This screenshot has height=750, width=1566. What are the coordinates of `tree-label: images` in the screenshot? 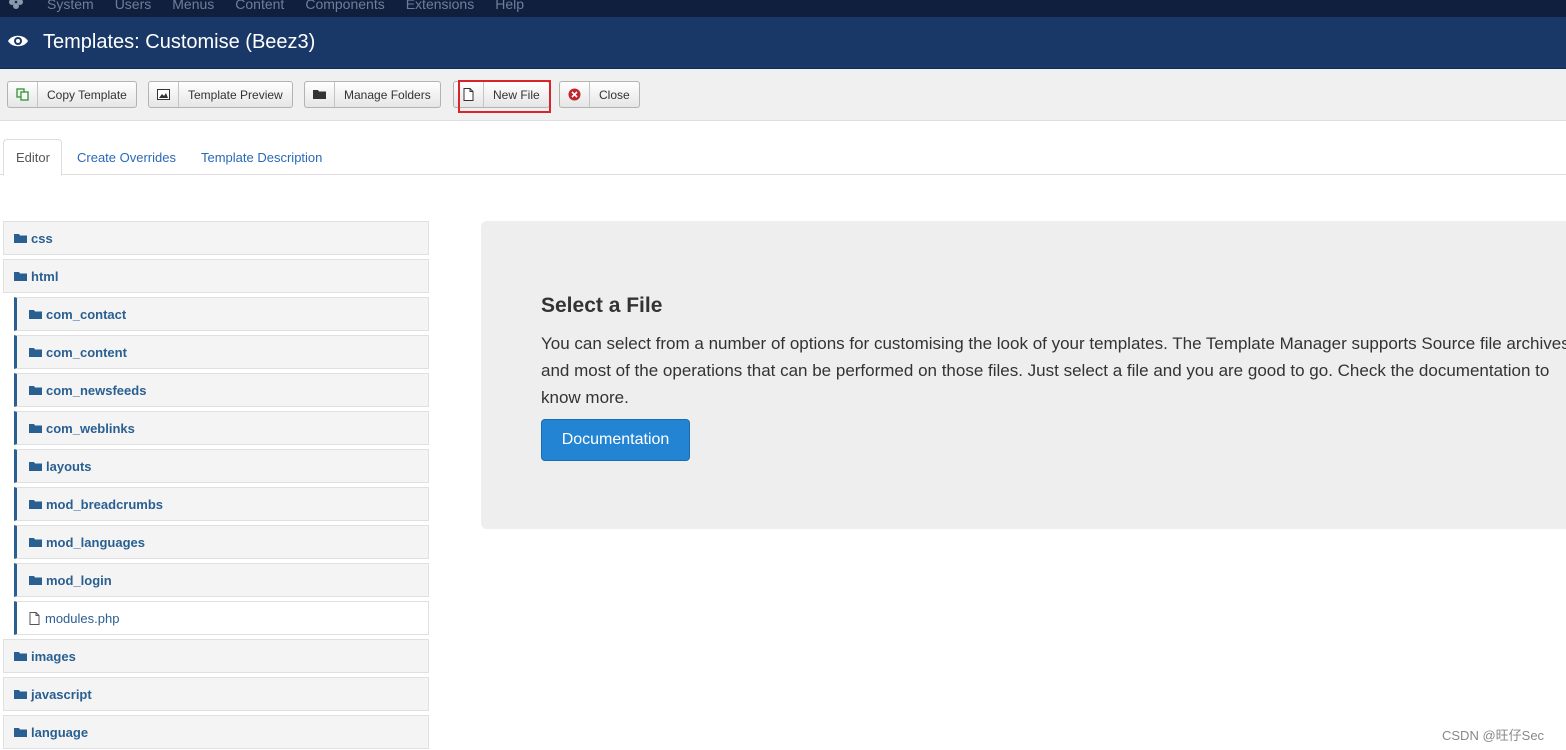 It's located at (53, 656).